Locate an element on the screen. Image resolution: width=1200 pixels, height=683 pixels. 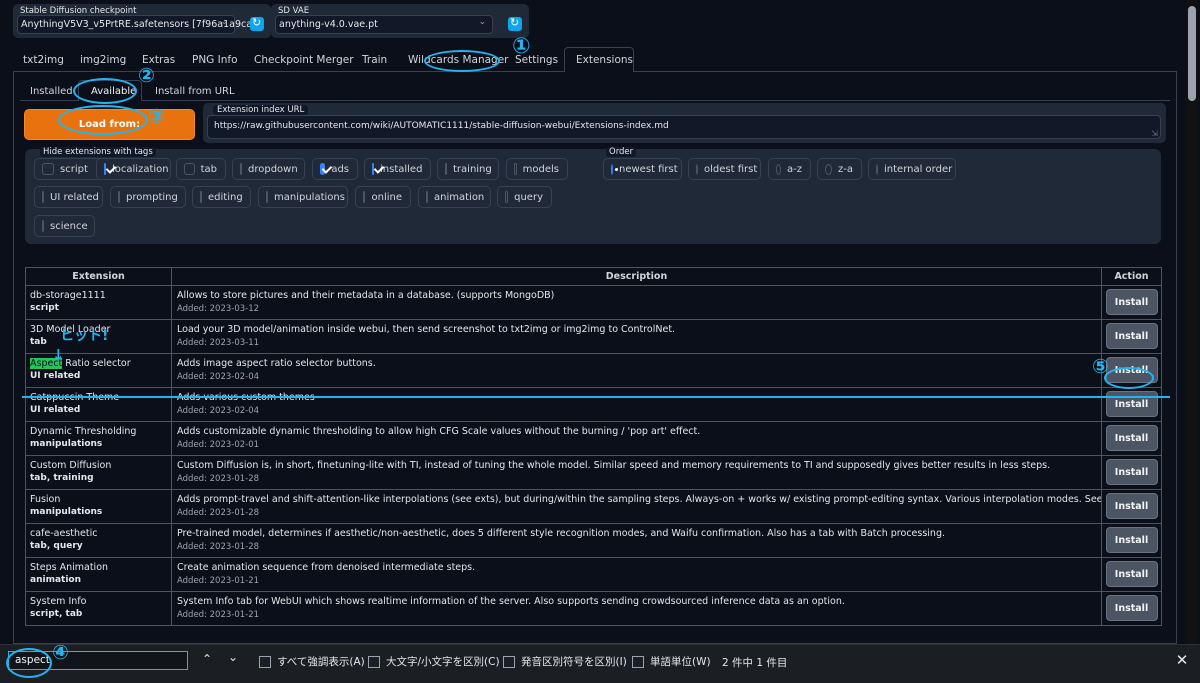
find-close-button: ✕ is located at coordinates (1182, 660).